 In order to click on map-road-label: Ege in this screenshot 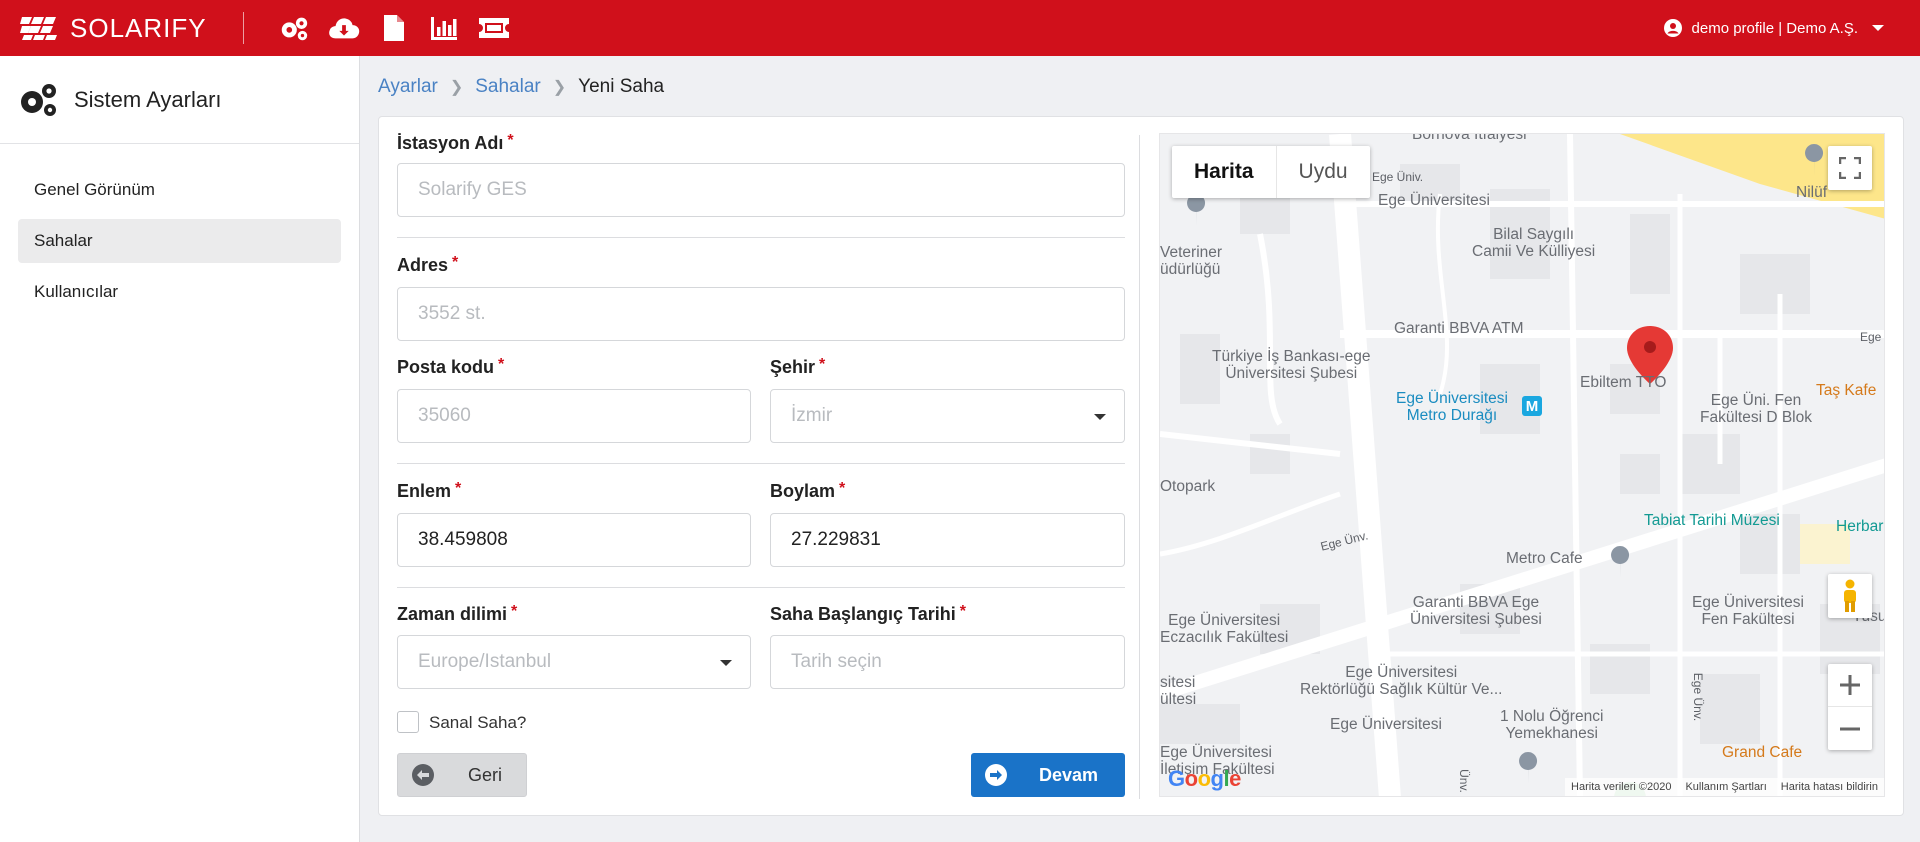, I will do `click(1871, 337)`.